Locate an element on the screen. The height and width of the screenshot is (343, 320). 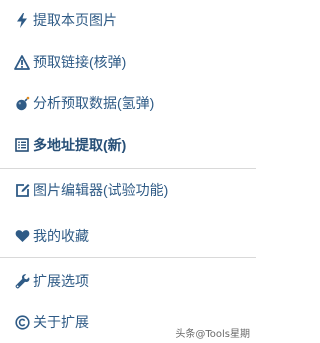
menu-item-prefetch-links: 预取链接(核弹) is located at coordinates (128, 62).